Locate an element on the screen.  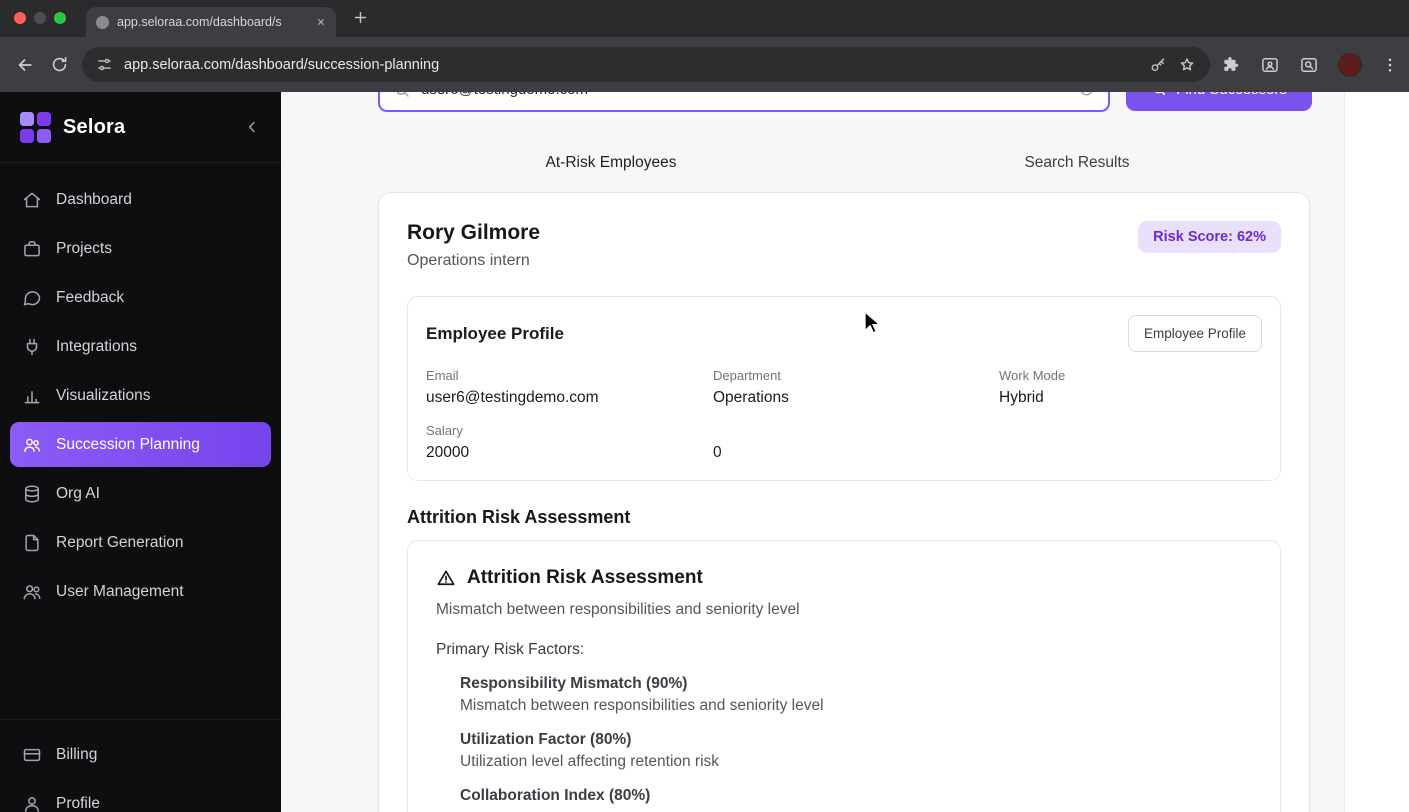
document-icon is located at coordinates (32, 543).